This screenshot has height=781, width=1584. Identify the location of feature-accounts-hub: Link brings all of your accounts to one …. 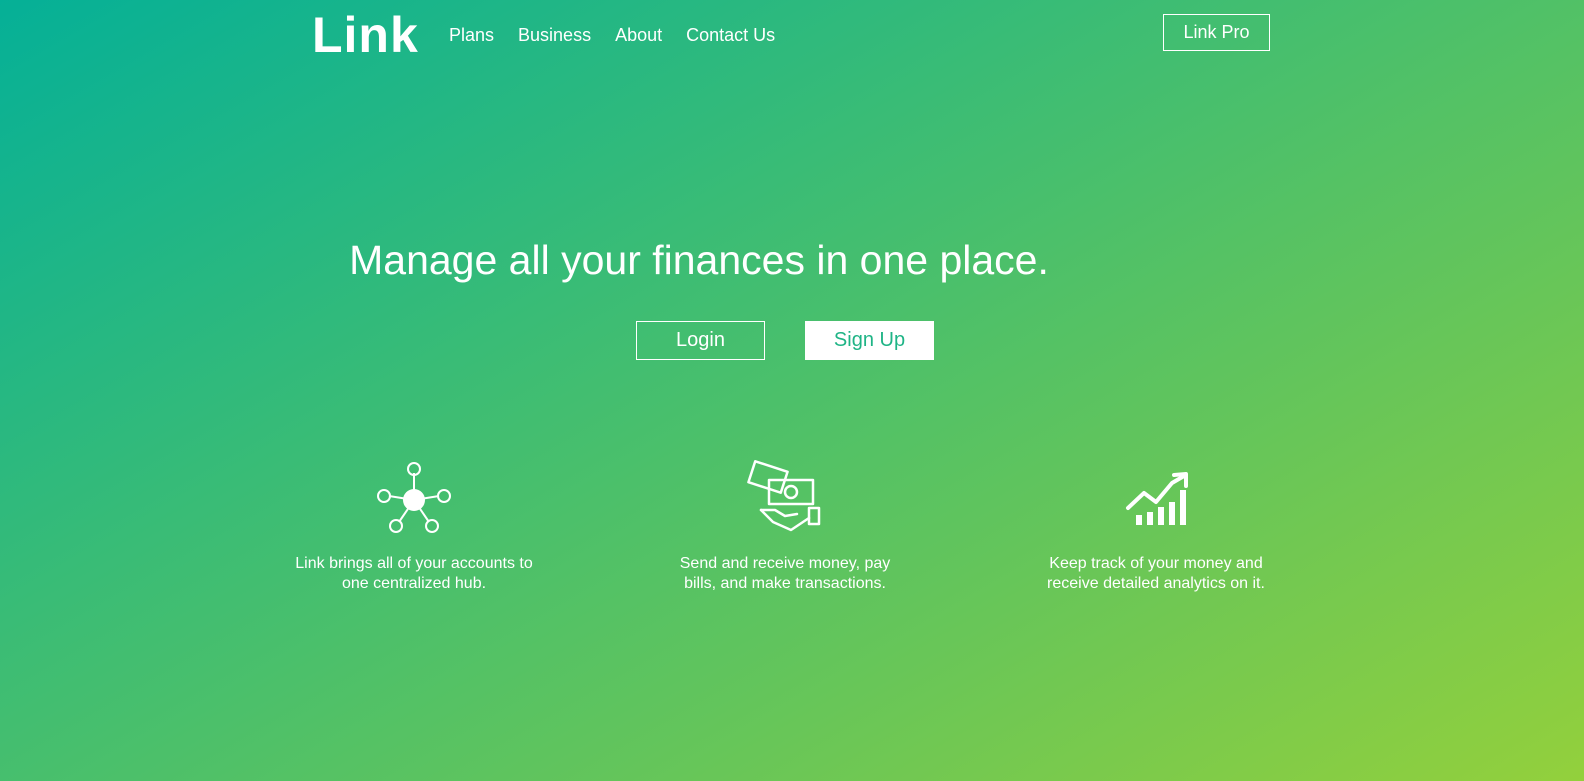
(414, 527).